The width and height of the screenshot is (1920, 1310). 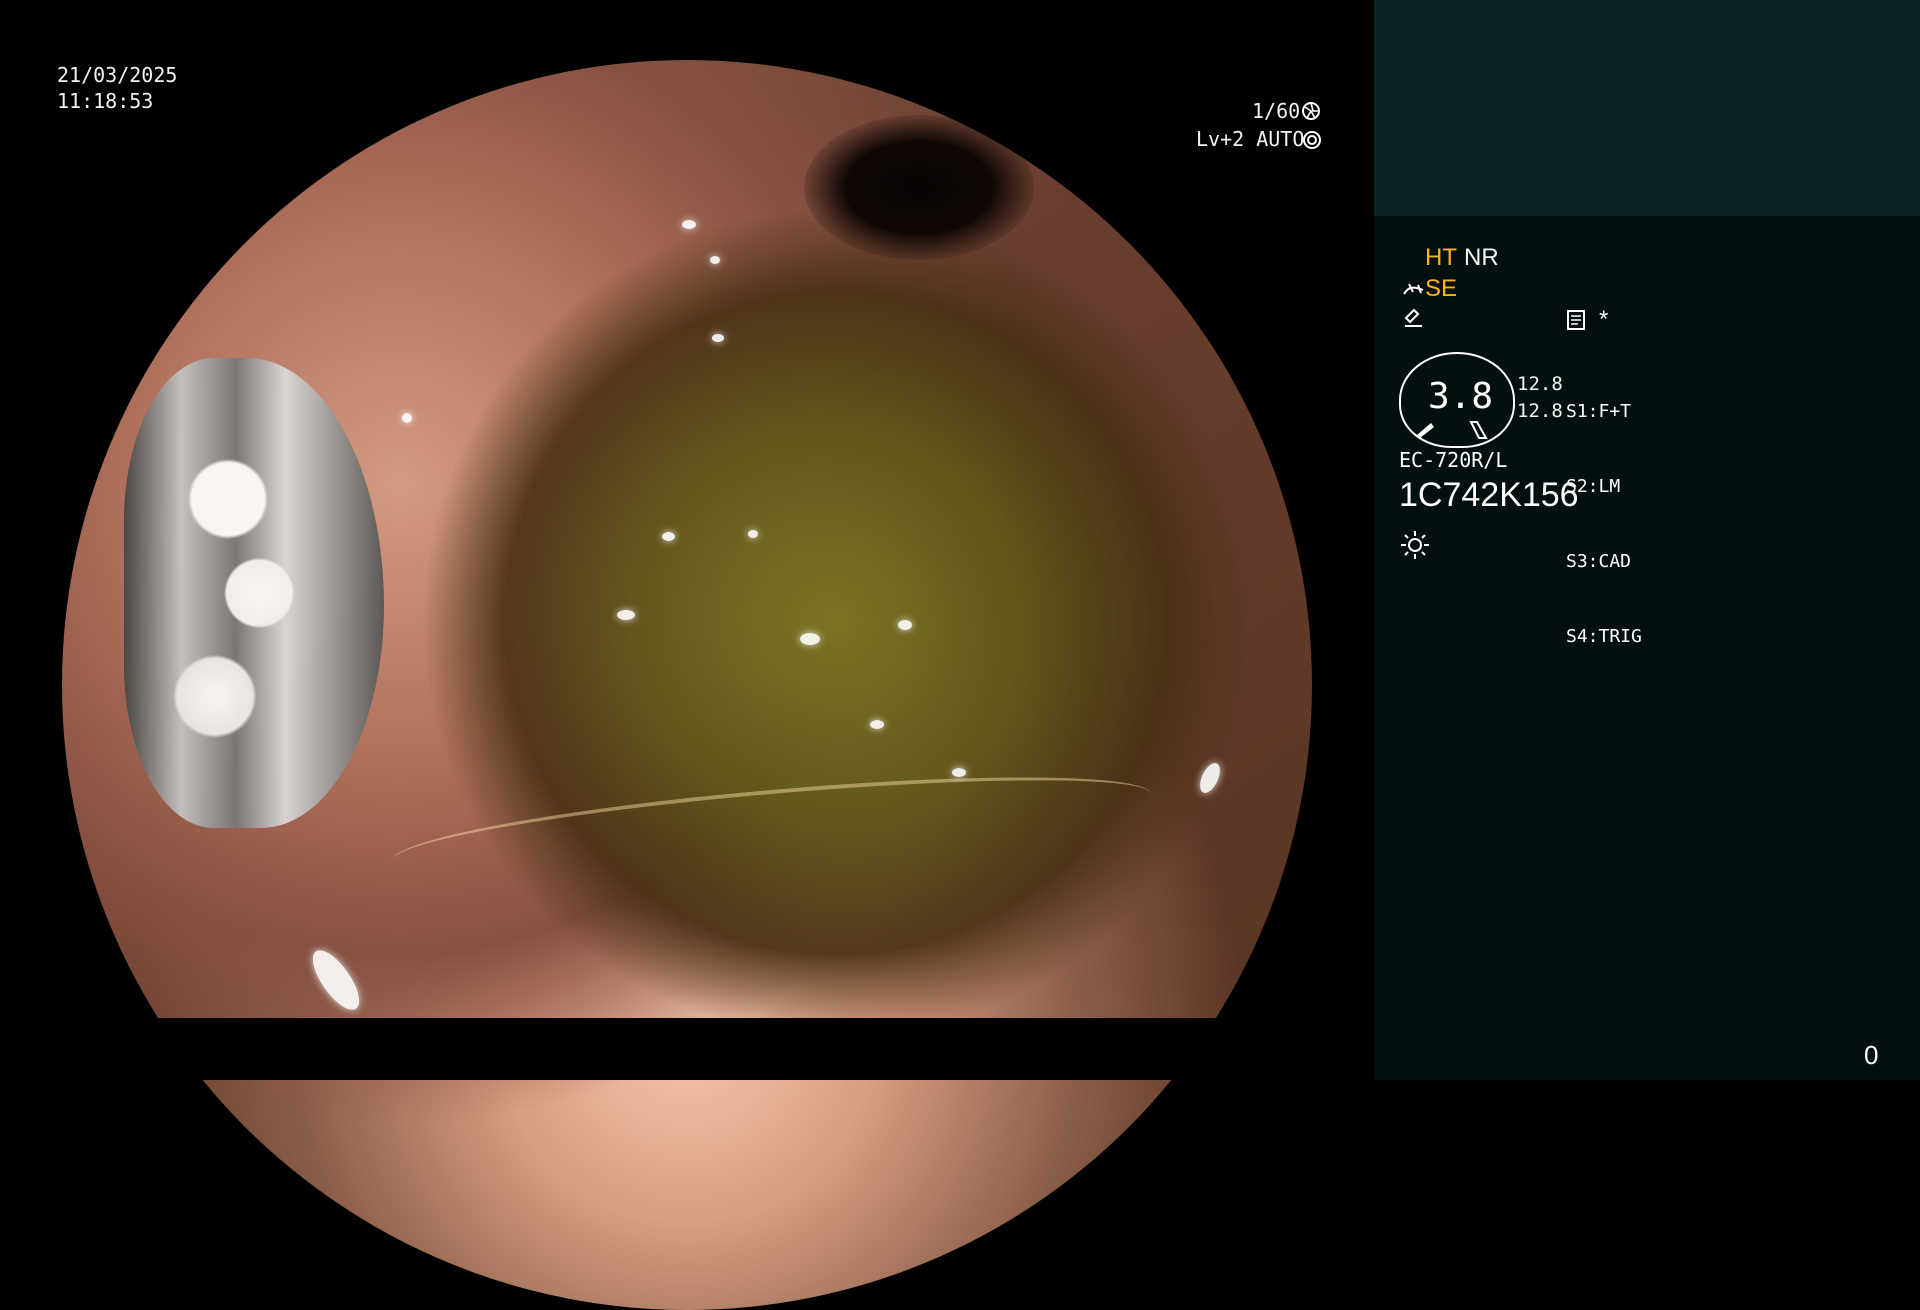 What do you see at coordinates (1540, 411) in the screenshot?
I see `gauge-left-value-2: 12.8` at bounding box center [1540, 411].